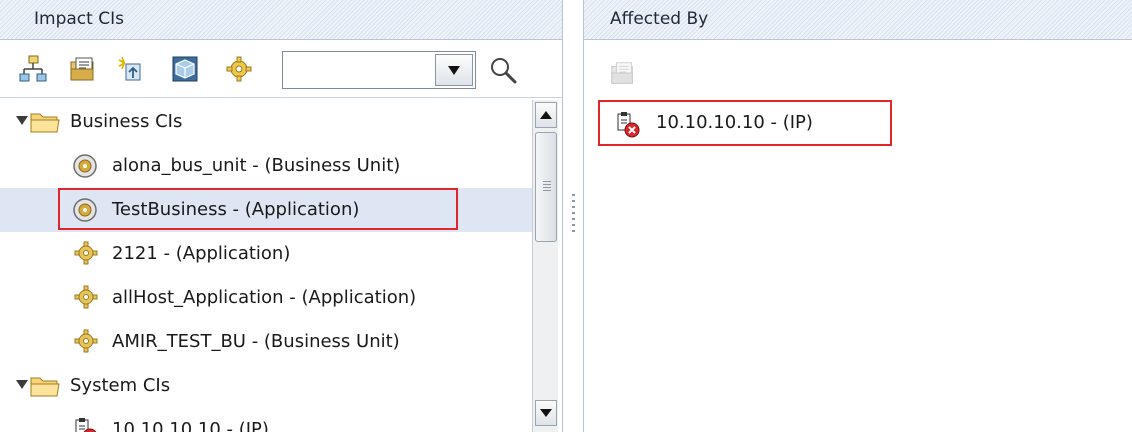 The height and width of the screenshot is (432, 1132). Describe the element at coordinates (266, 122) in the screenshot. I see `tree-group-business-cis: Business CIs` at that location.